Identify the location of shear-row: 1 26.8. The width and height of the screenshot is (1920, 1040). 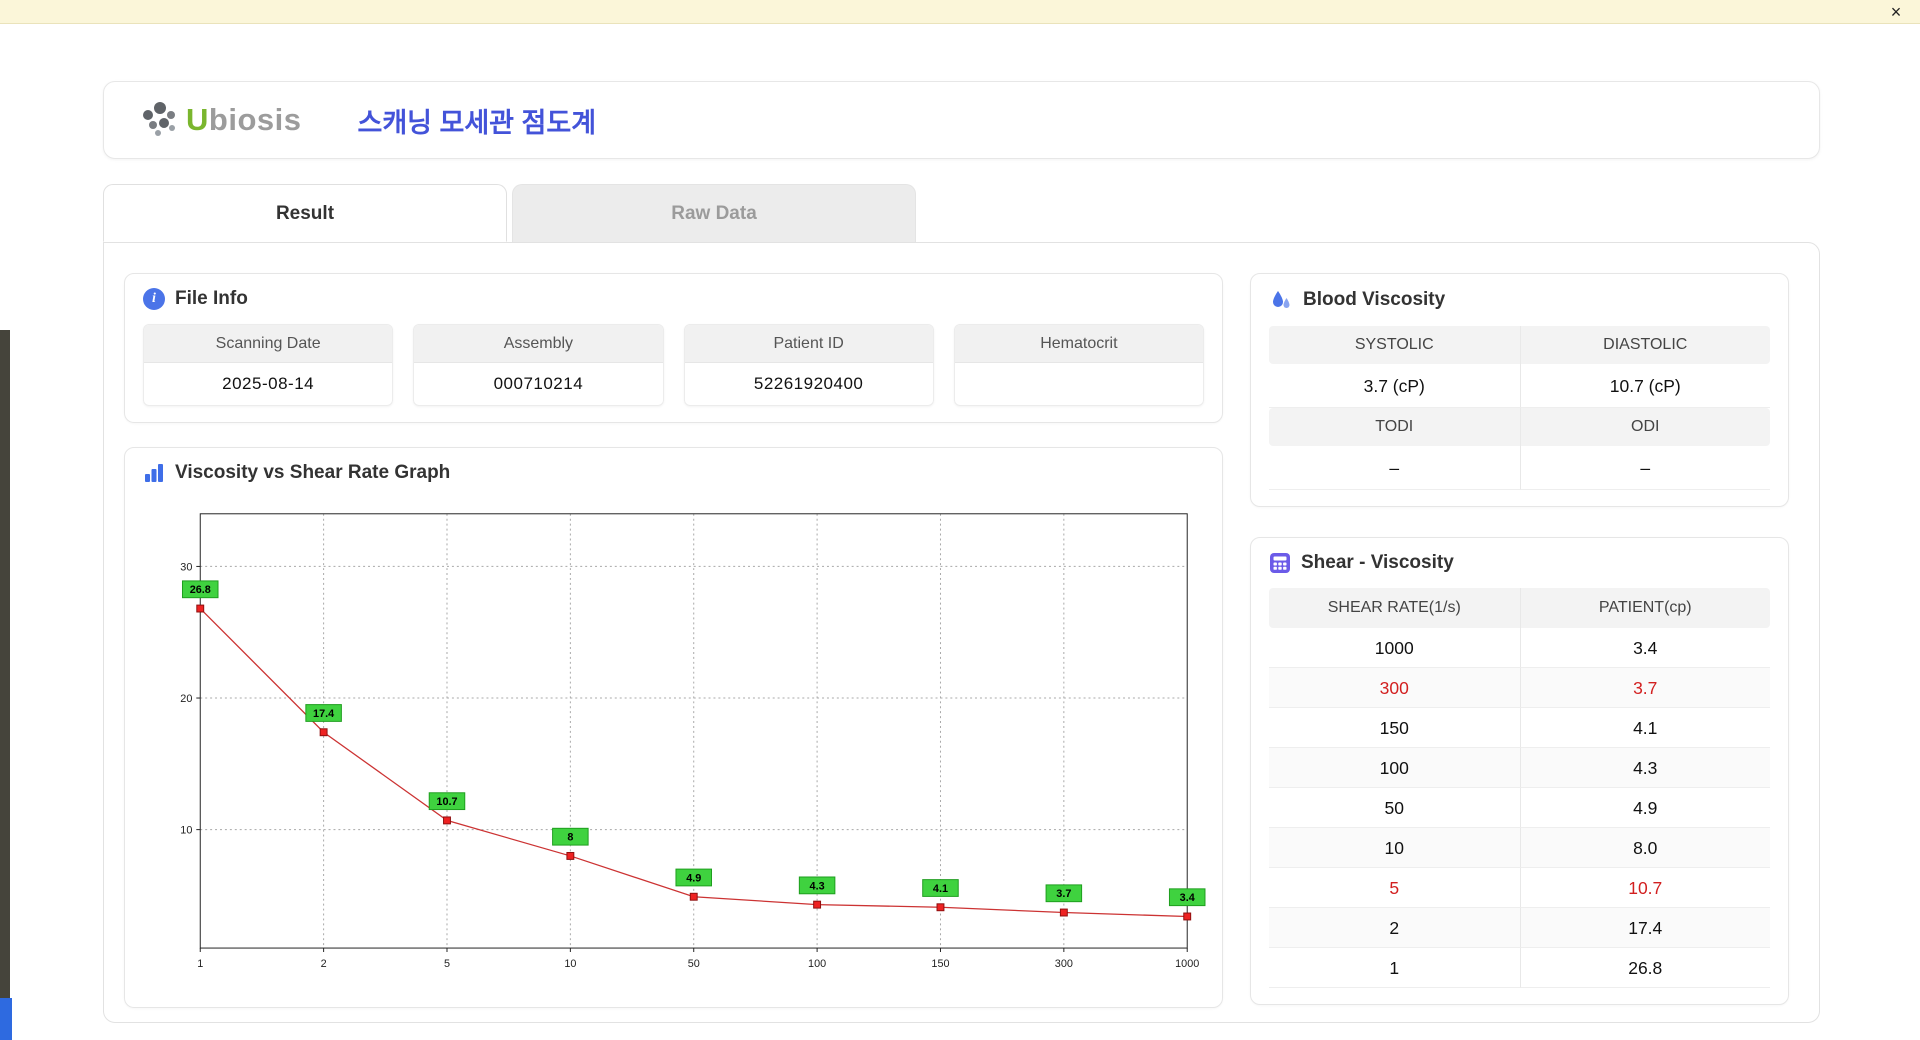
(1519, 968).